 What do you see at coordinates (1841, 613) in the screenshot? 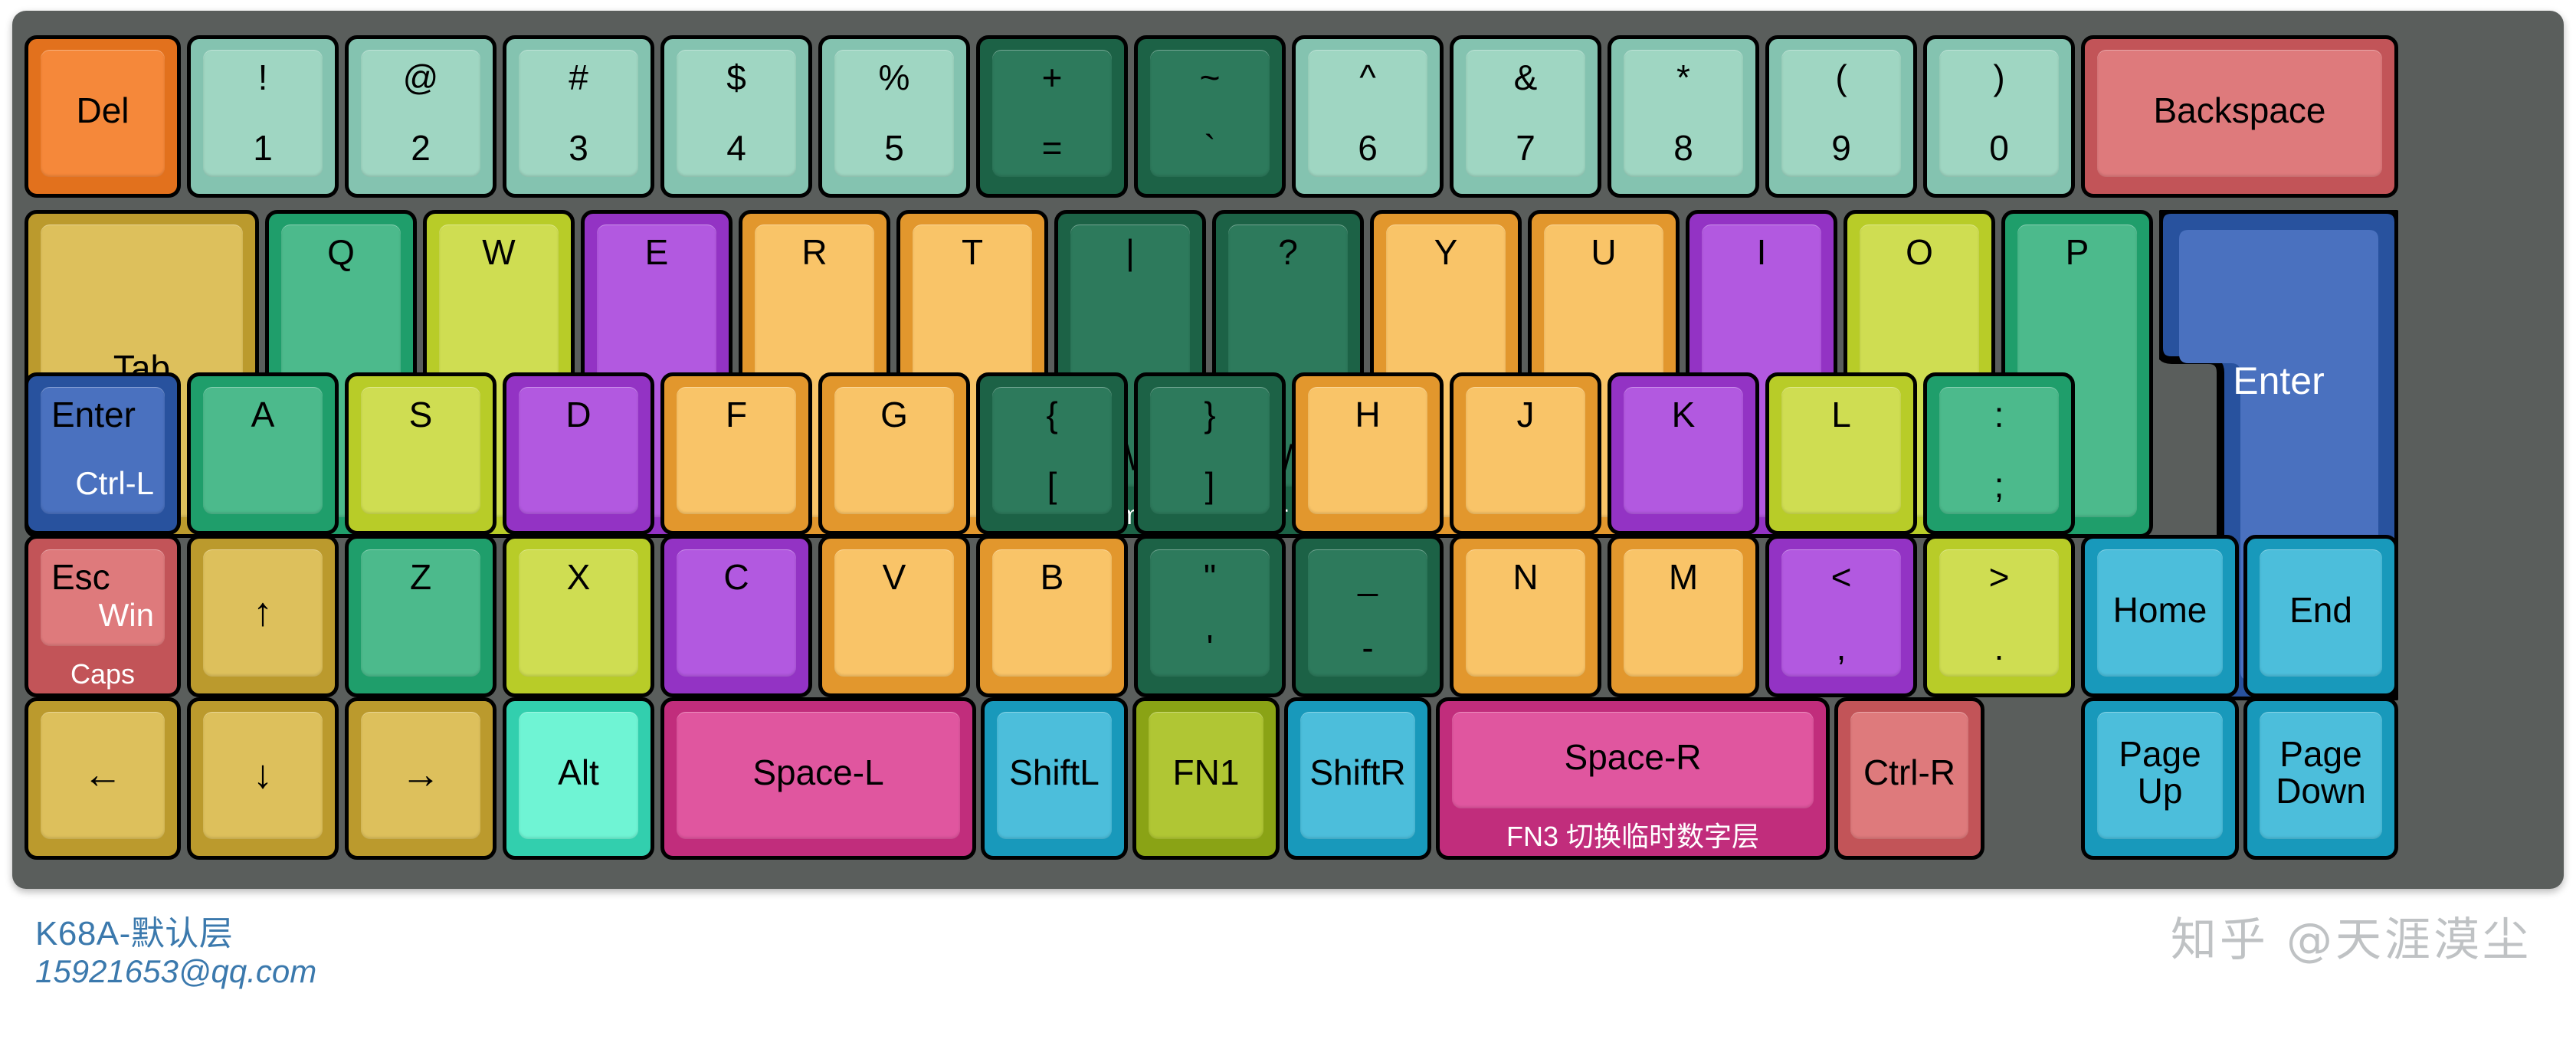
I see `keycap-comma: <,` at bounding box center [1841, 613].